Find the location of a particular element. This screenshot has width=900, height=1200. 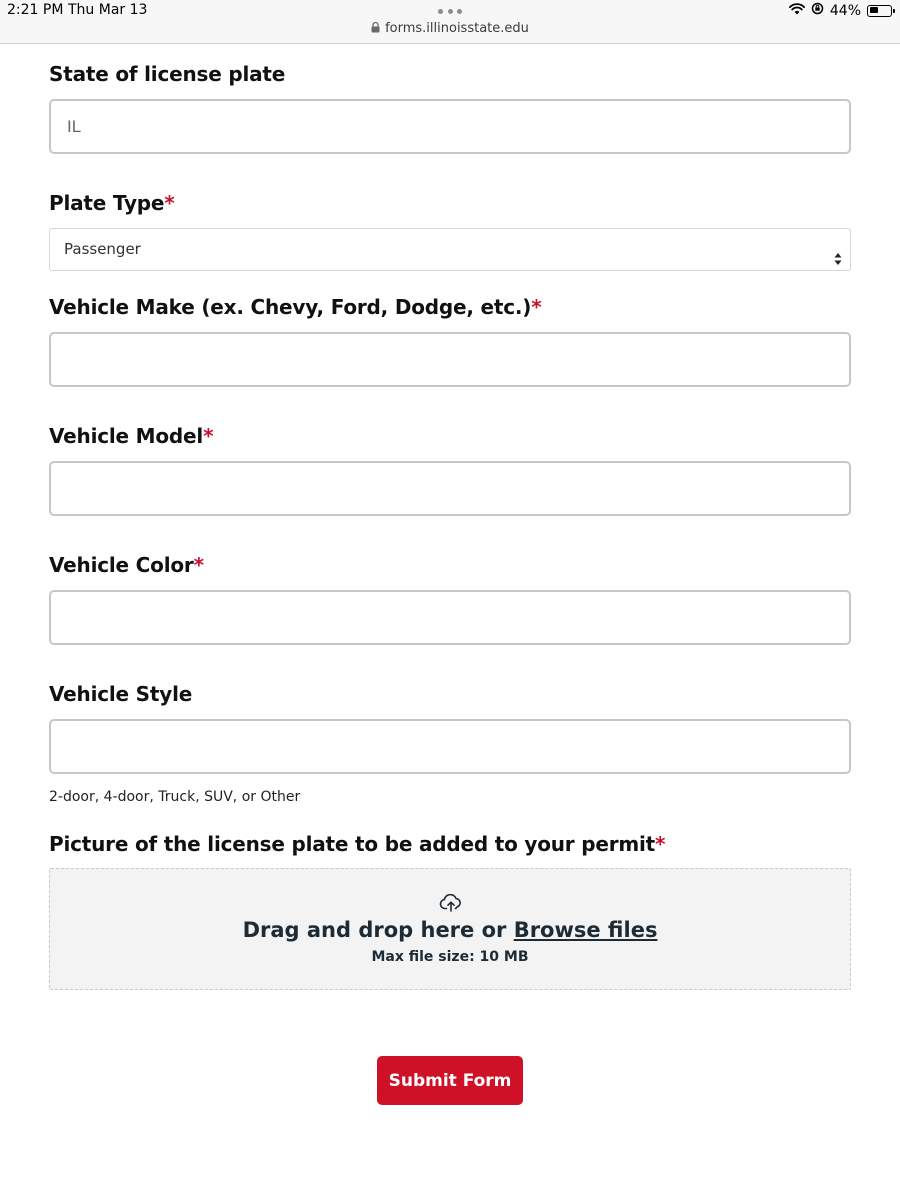

browse-files-link: Browse files is located at coordinates (586, 930).